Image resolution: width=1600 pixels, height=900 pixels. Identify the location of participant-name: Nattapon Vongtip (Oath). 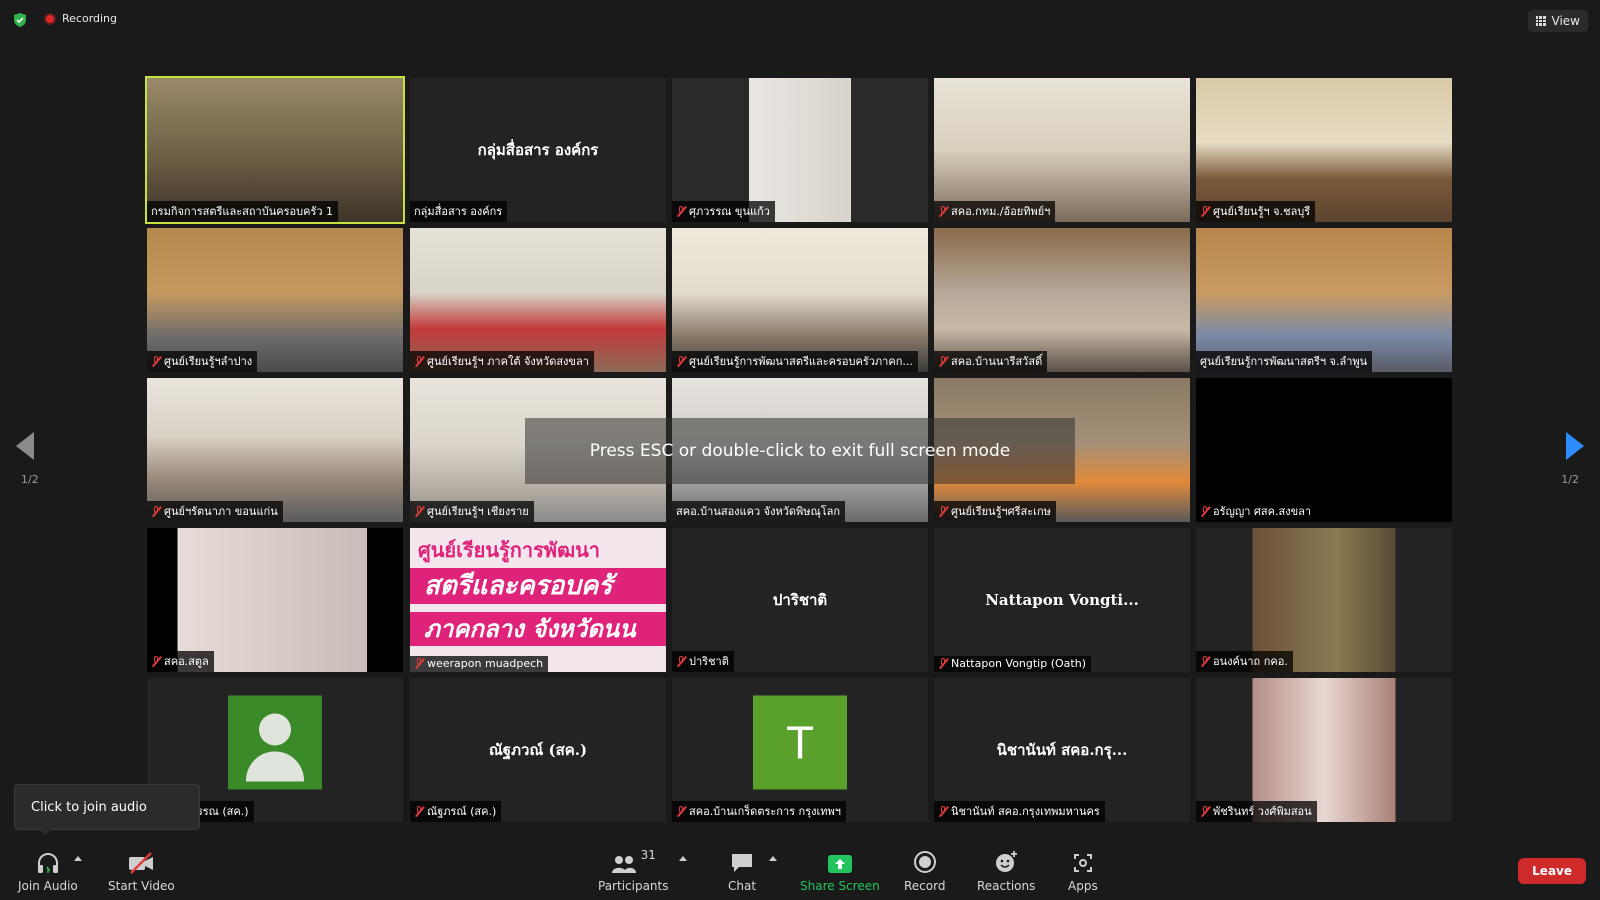
(1018, 663).